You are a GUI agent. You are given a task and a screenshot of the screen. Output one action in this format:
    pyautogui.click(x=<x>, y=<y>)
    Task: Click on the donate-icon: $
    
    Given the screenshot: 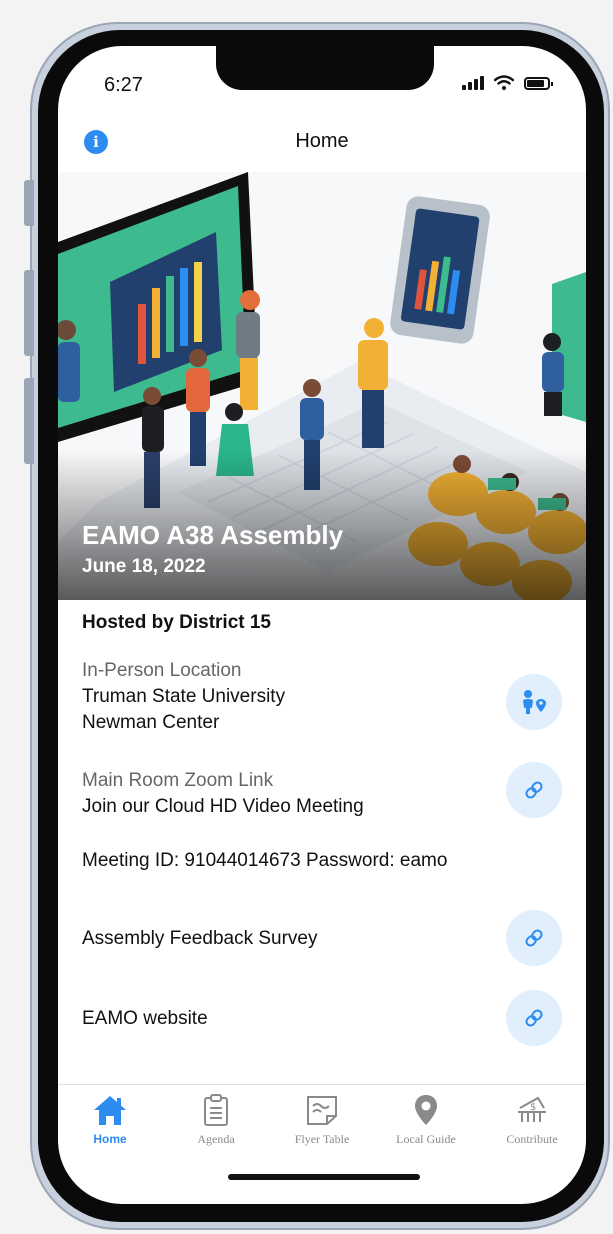 What is the action you would take?
    pyautogui.click(x=532, y=1109)
    